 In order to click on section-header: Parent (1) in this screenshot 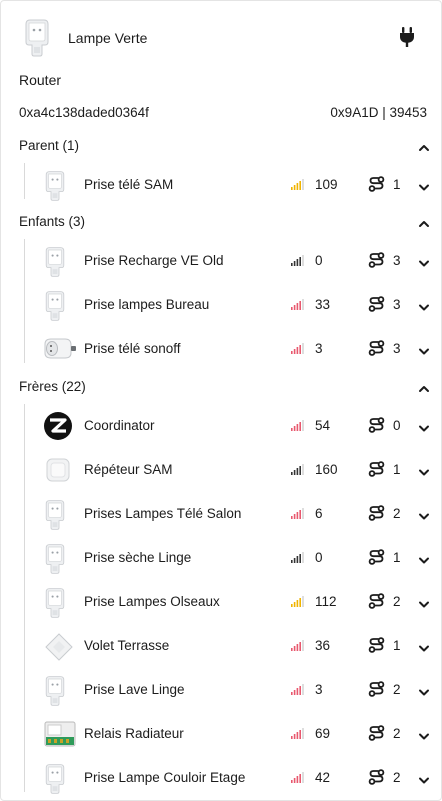, I will do `click(221, 146)`.